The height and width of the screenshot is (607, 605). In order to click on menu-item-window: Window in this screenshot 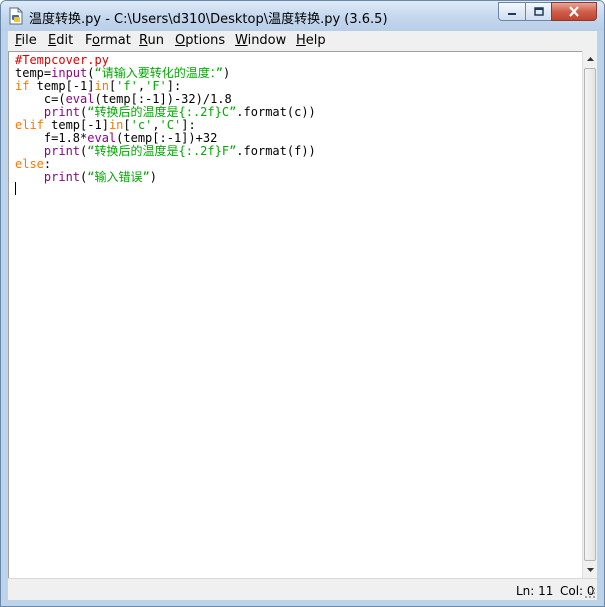, I will do `click(260, 40)`.